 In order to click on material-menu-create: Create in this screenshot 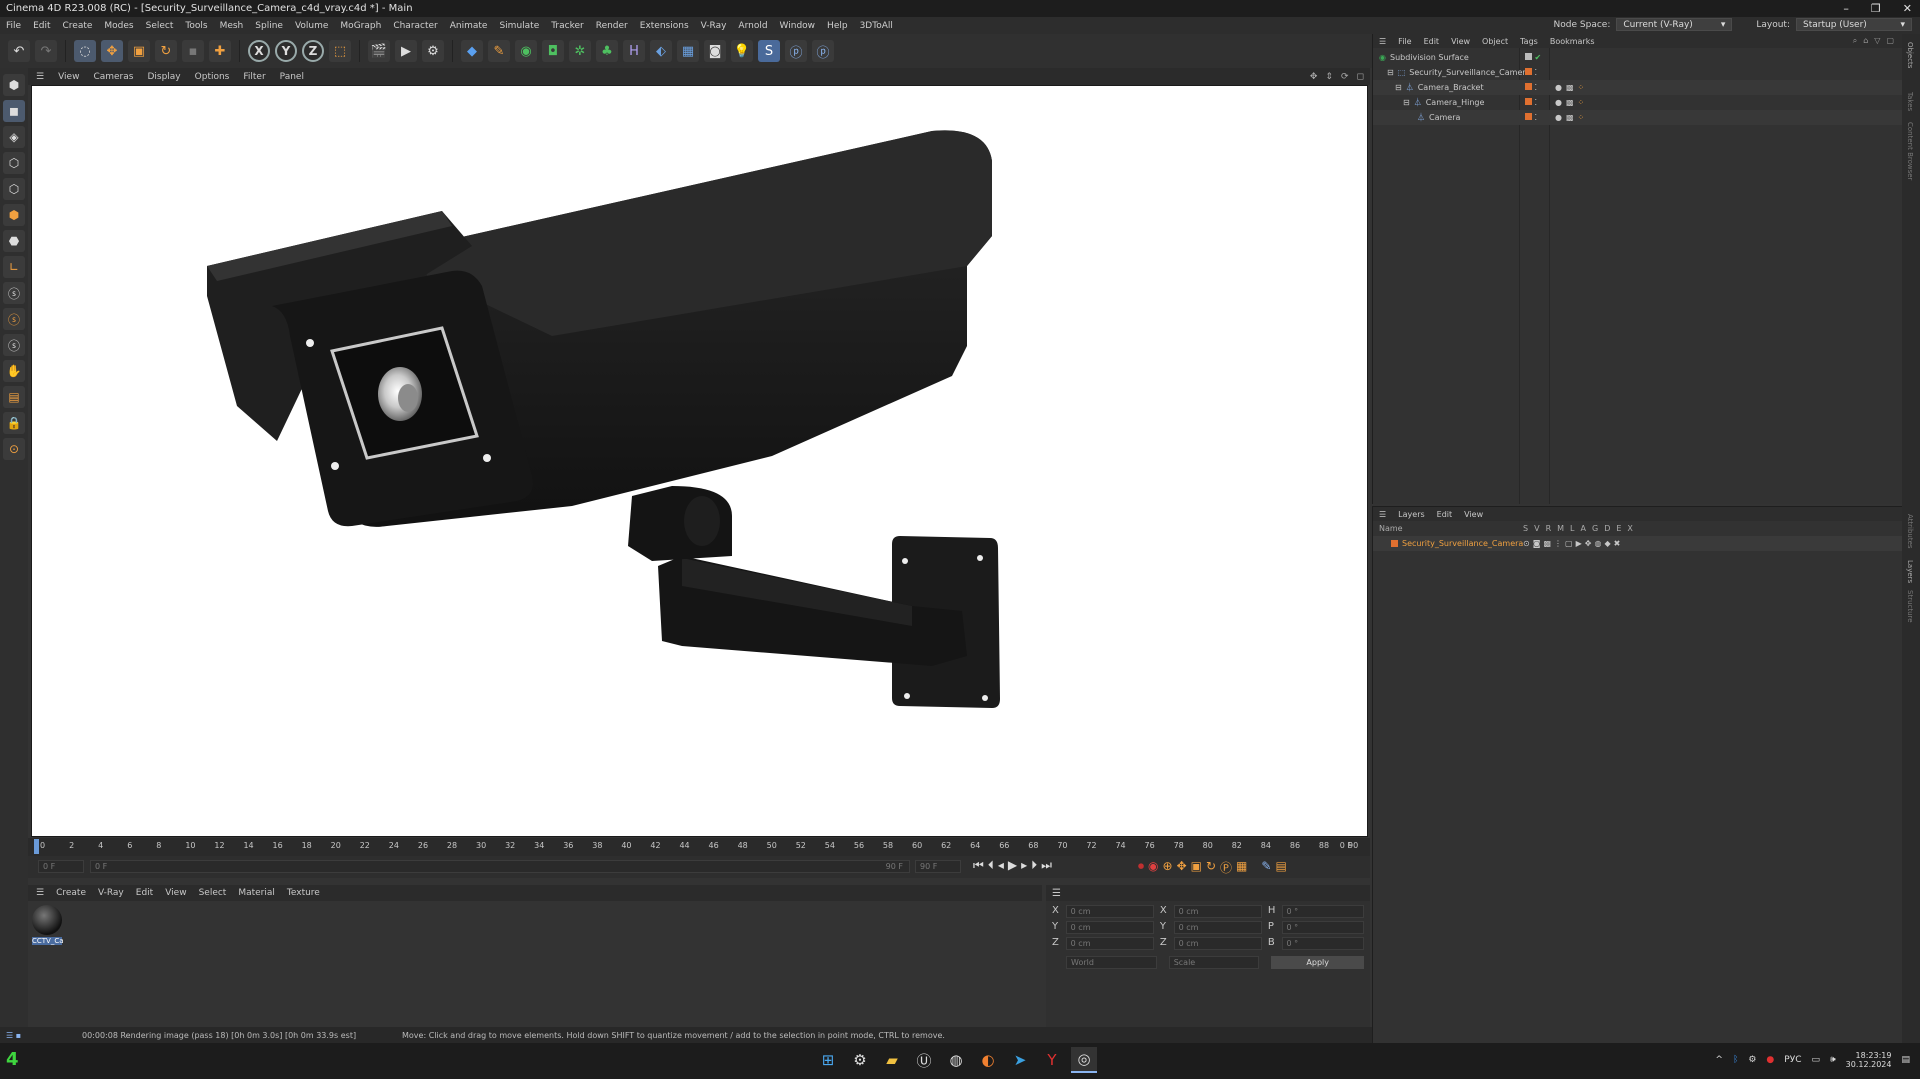, I will do `click(71, 893)`.